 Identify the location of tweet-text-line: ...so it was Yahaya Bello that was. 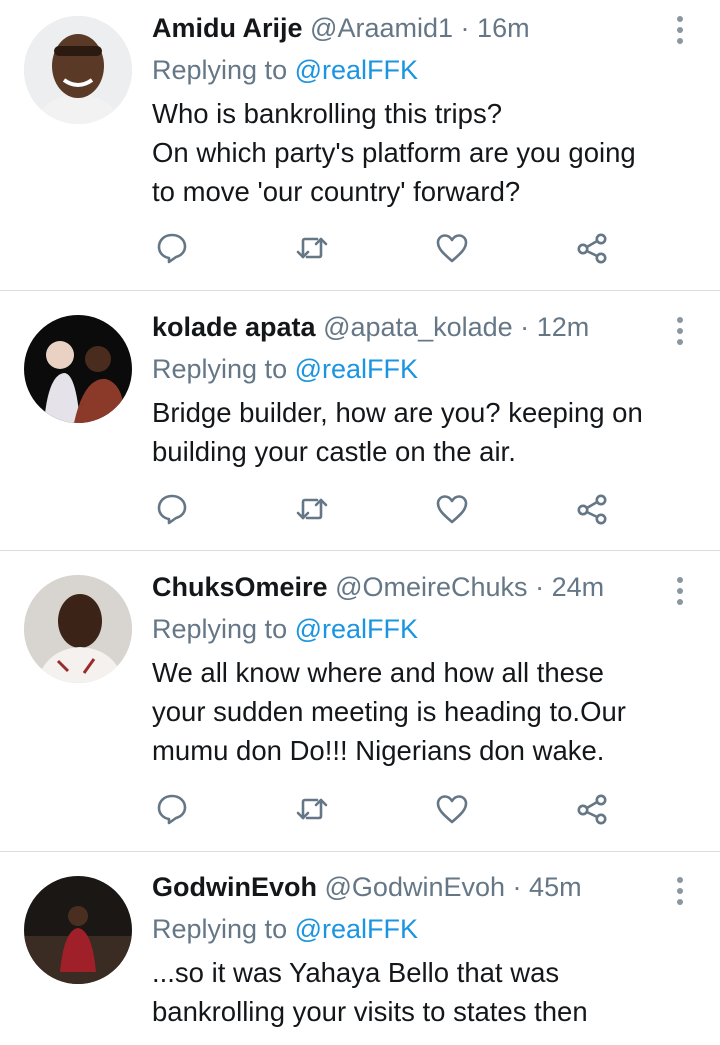
(356, 972).